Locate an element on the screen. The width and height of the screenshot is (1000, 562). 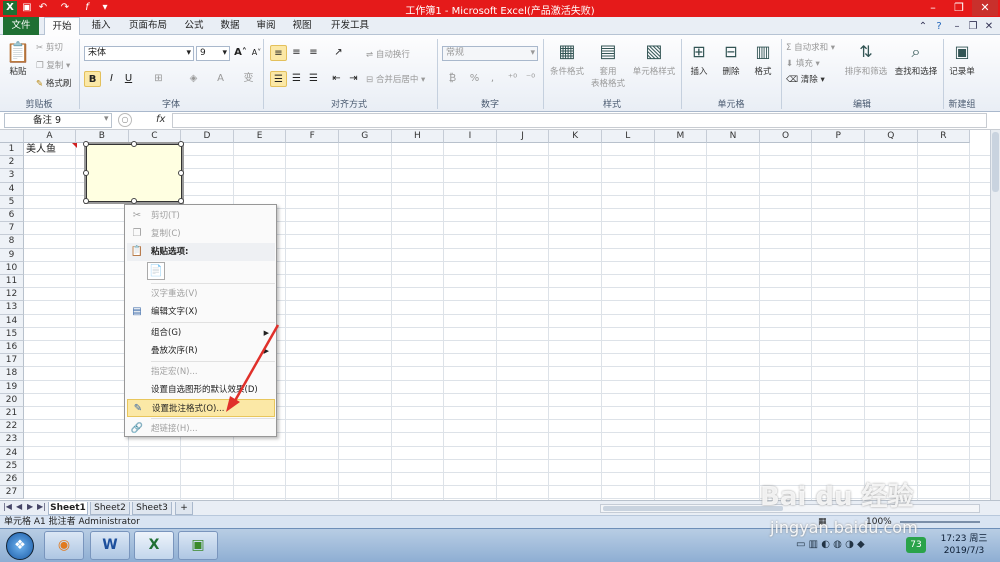
taskbar-excel-icon: X is located at coordinates (154, 545).